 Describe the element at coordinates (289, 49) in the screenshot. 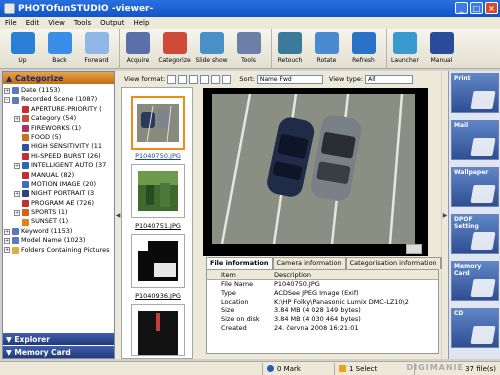

I see `toolbar-retouch-button: Retouch` at that location.